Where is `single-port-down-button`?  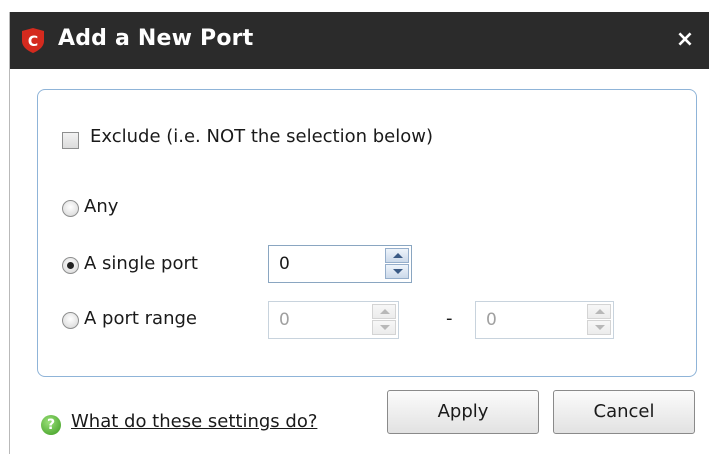
single-port-down-button is located at coordinates (397, 271).